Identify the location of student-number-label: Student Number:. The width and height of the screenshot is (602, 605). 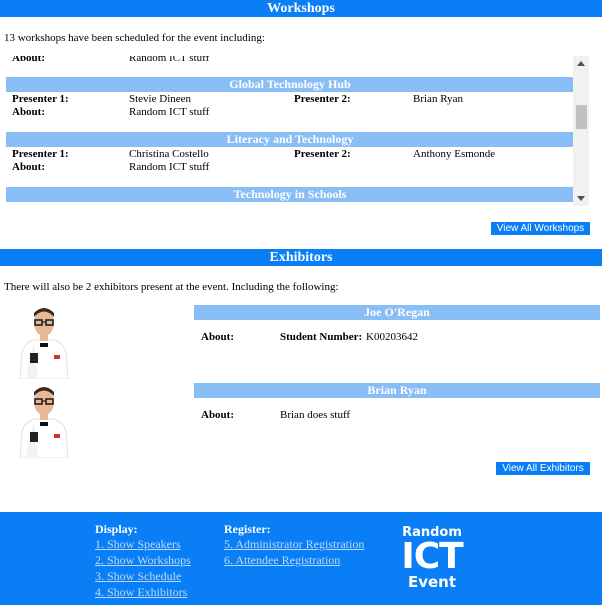
(321, 337).